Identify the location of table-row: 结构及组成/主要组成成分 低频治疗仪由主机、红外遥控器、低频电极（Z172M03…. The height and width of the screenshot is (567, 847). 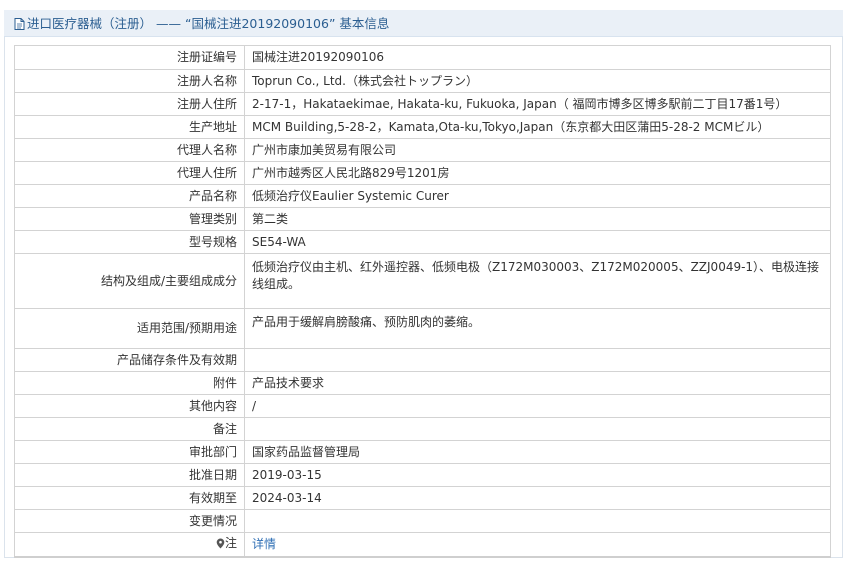
(422, 281).